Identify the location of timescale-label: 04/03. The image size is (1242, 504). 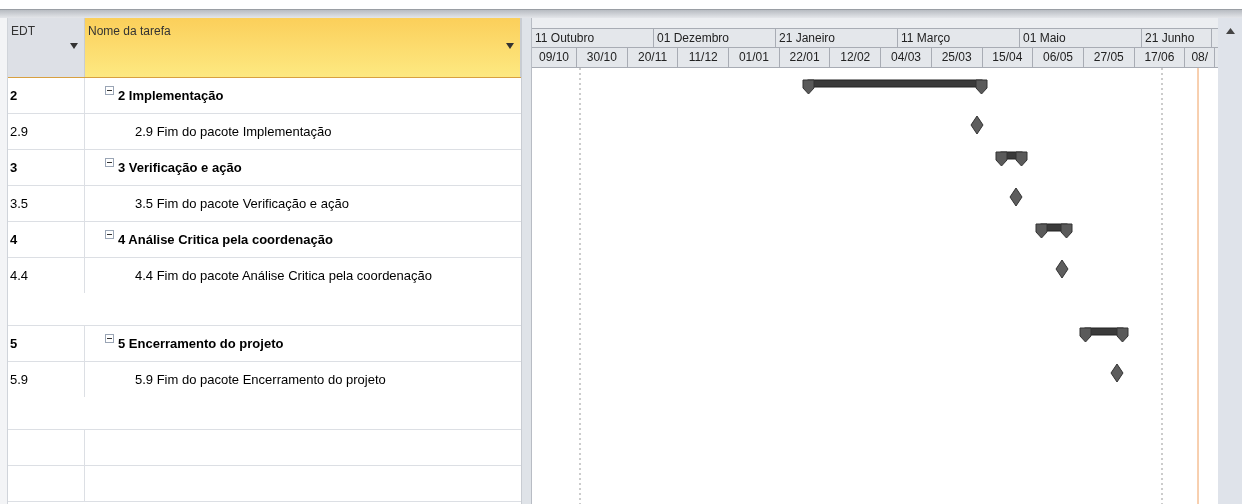
(906, 57).